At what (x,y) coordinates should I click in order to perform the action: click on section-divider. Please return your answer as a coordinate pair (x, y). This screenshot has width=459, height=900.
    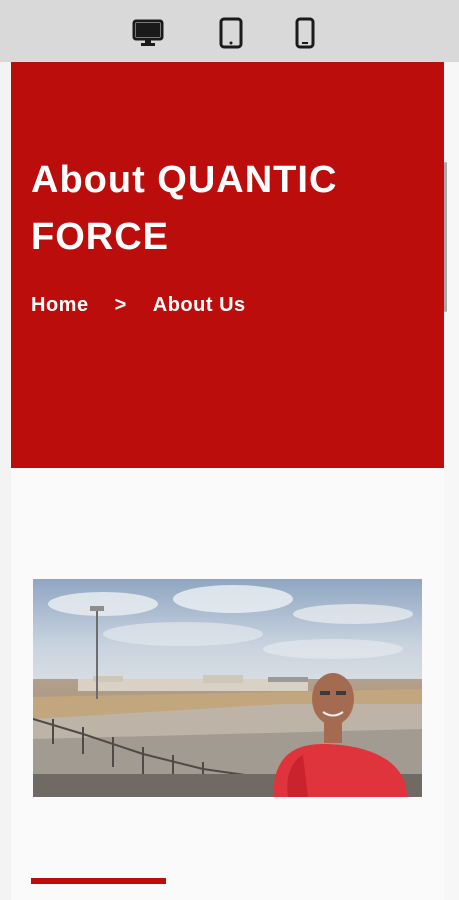
    Looking at the image, I should click on (98, 881).